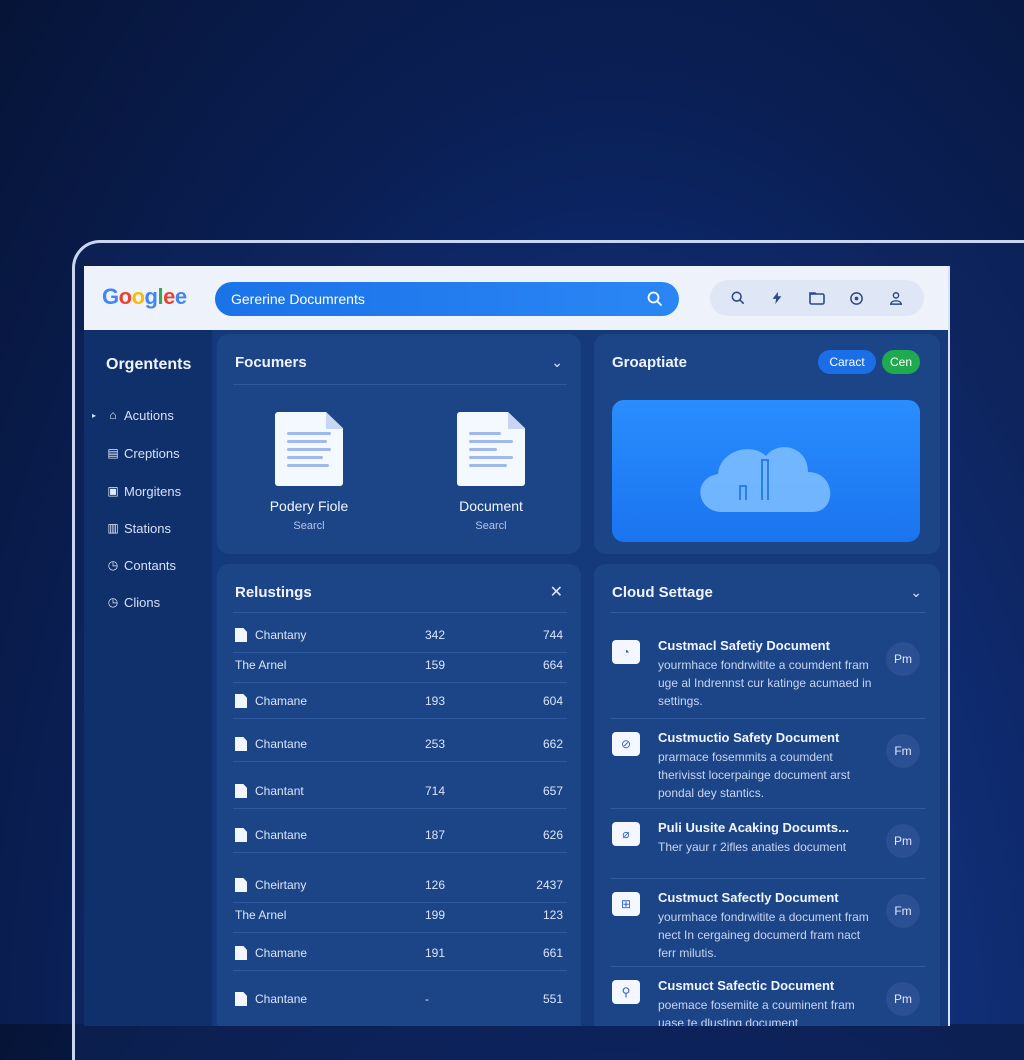 The width and height of the screenshot is (1024, 1060). Describe the element at coordinates (777, 298) in the screenshot. I see `bolt-icon` at that location.